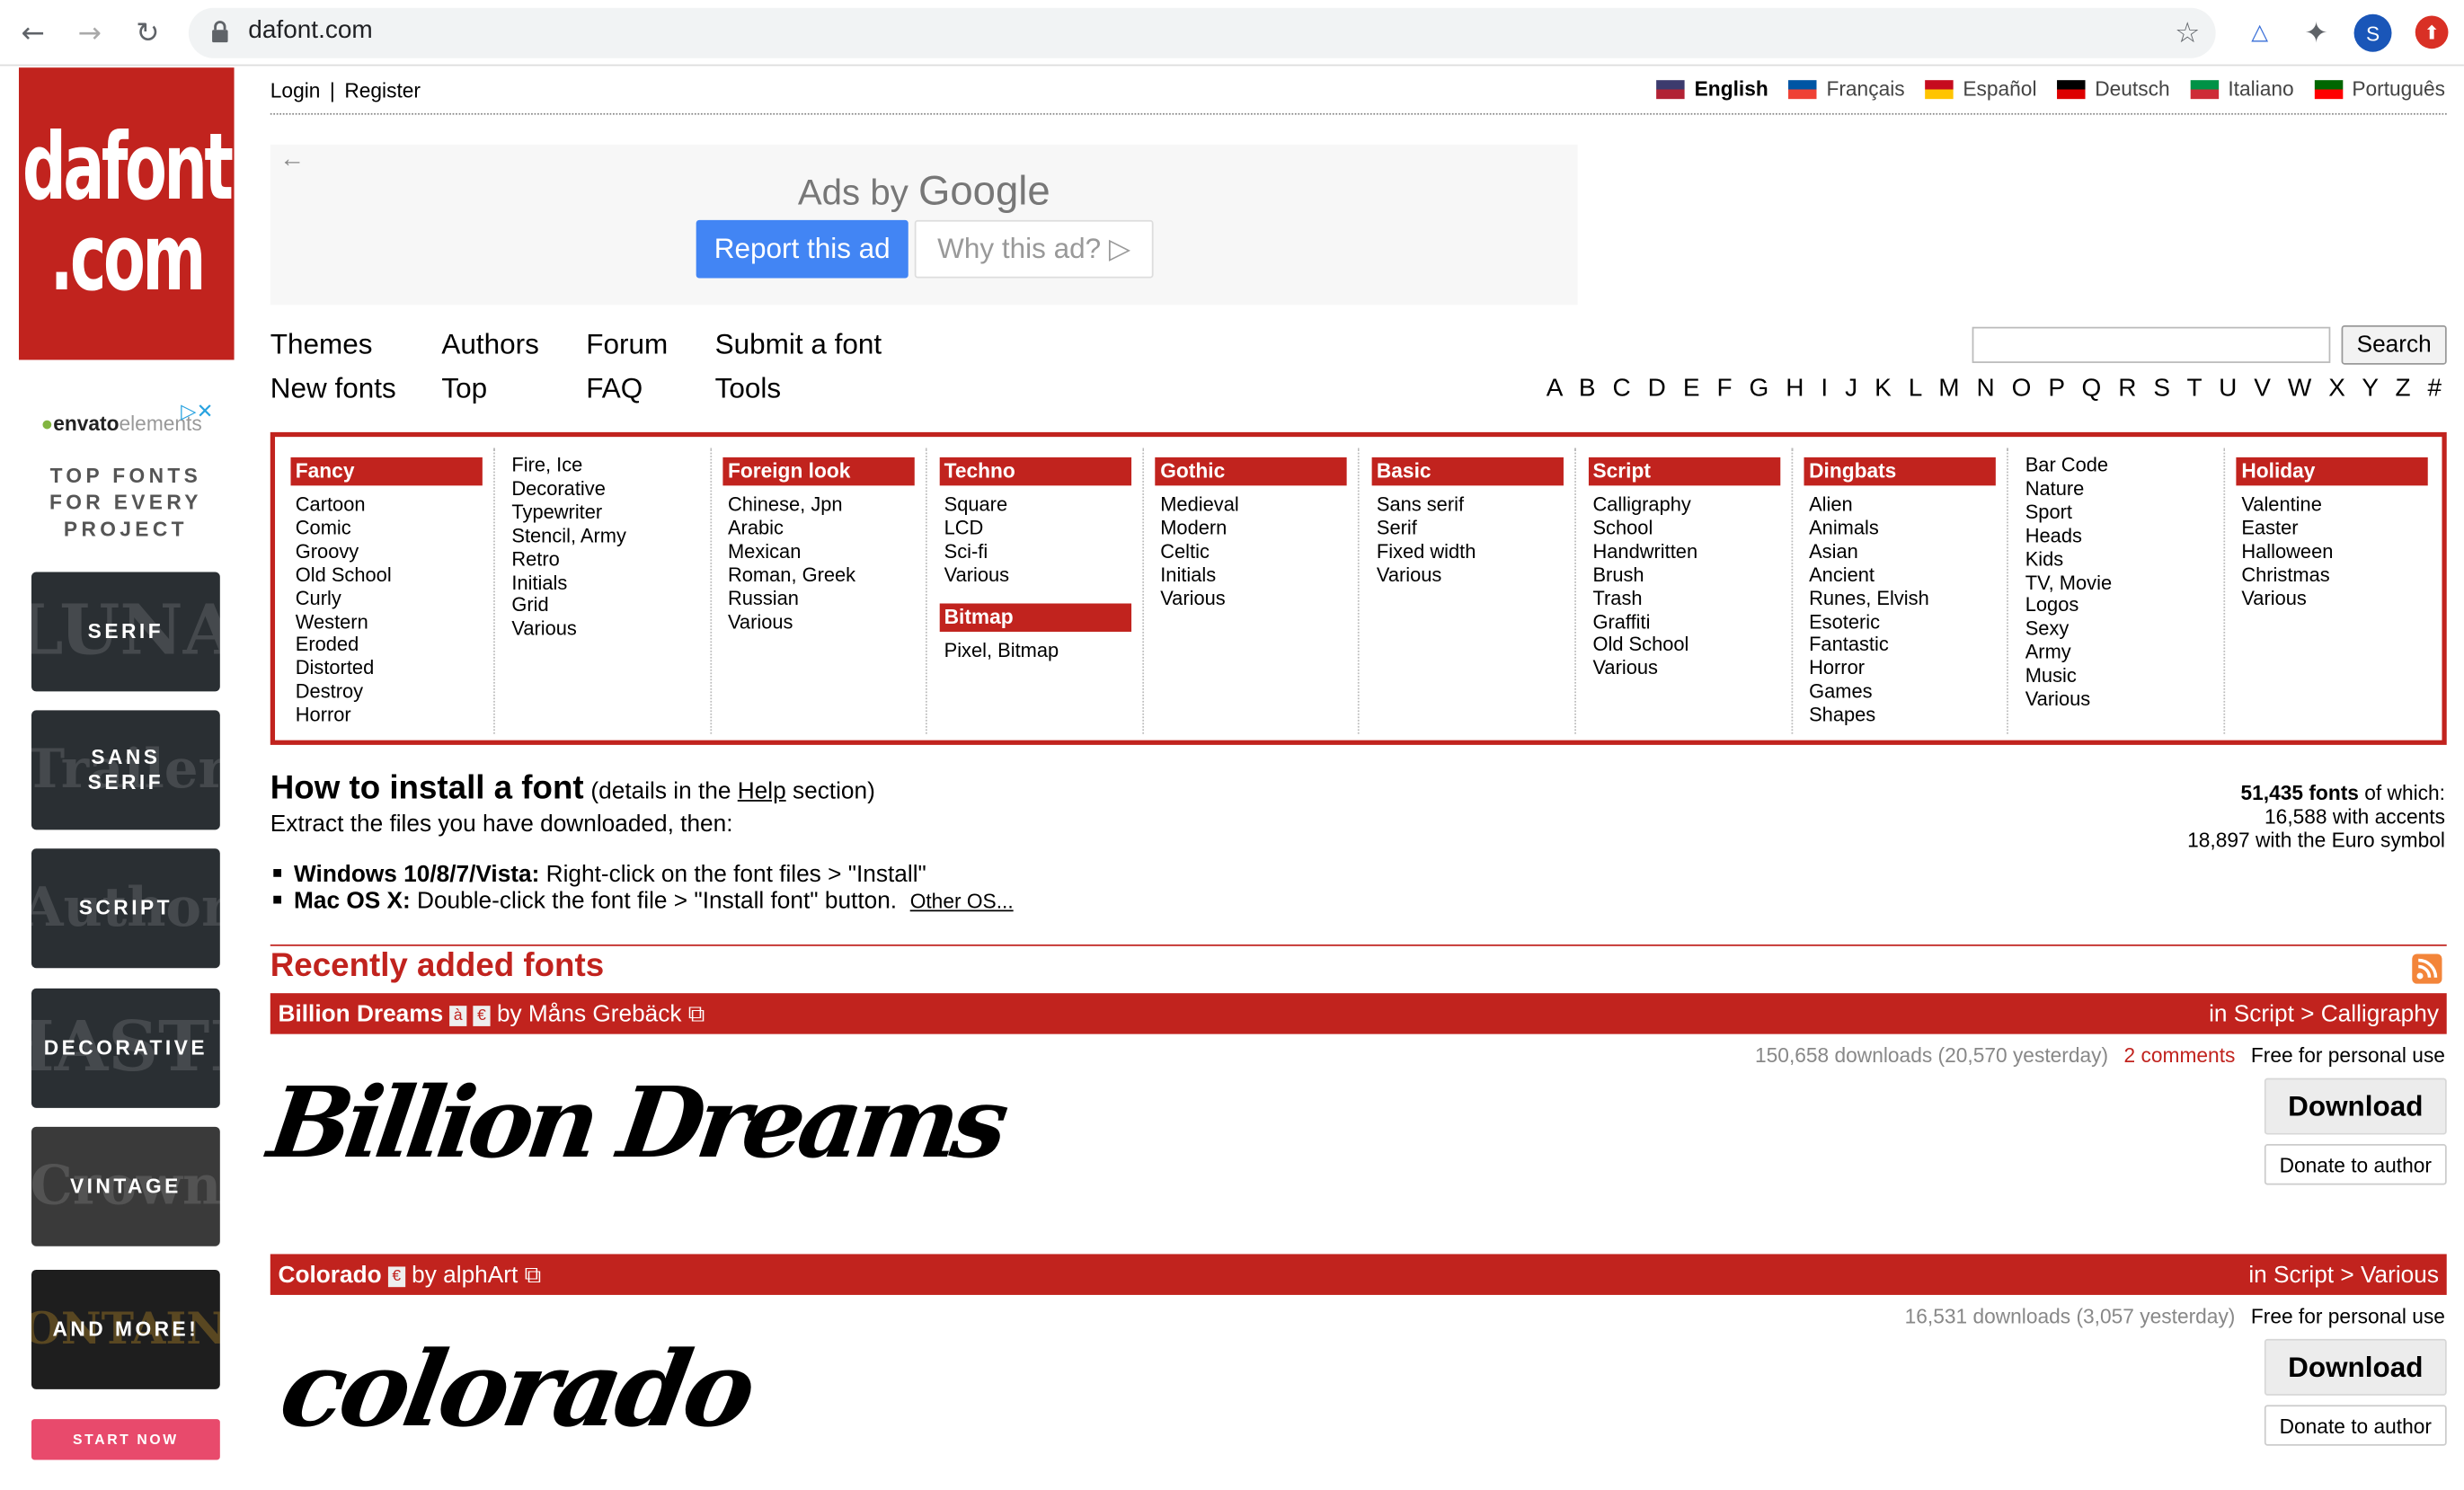  I want to click on category-link: Groovy, so click(394, 551).